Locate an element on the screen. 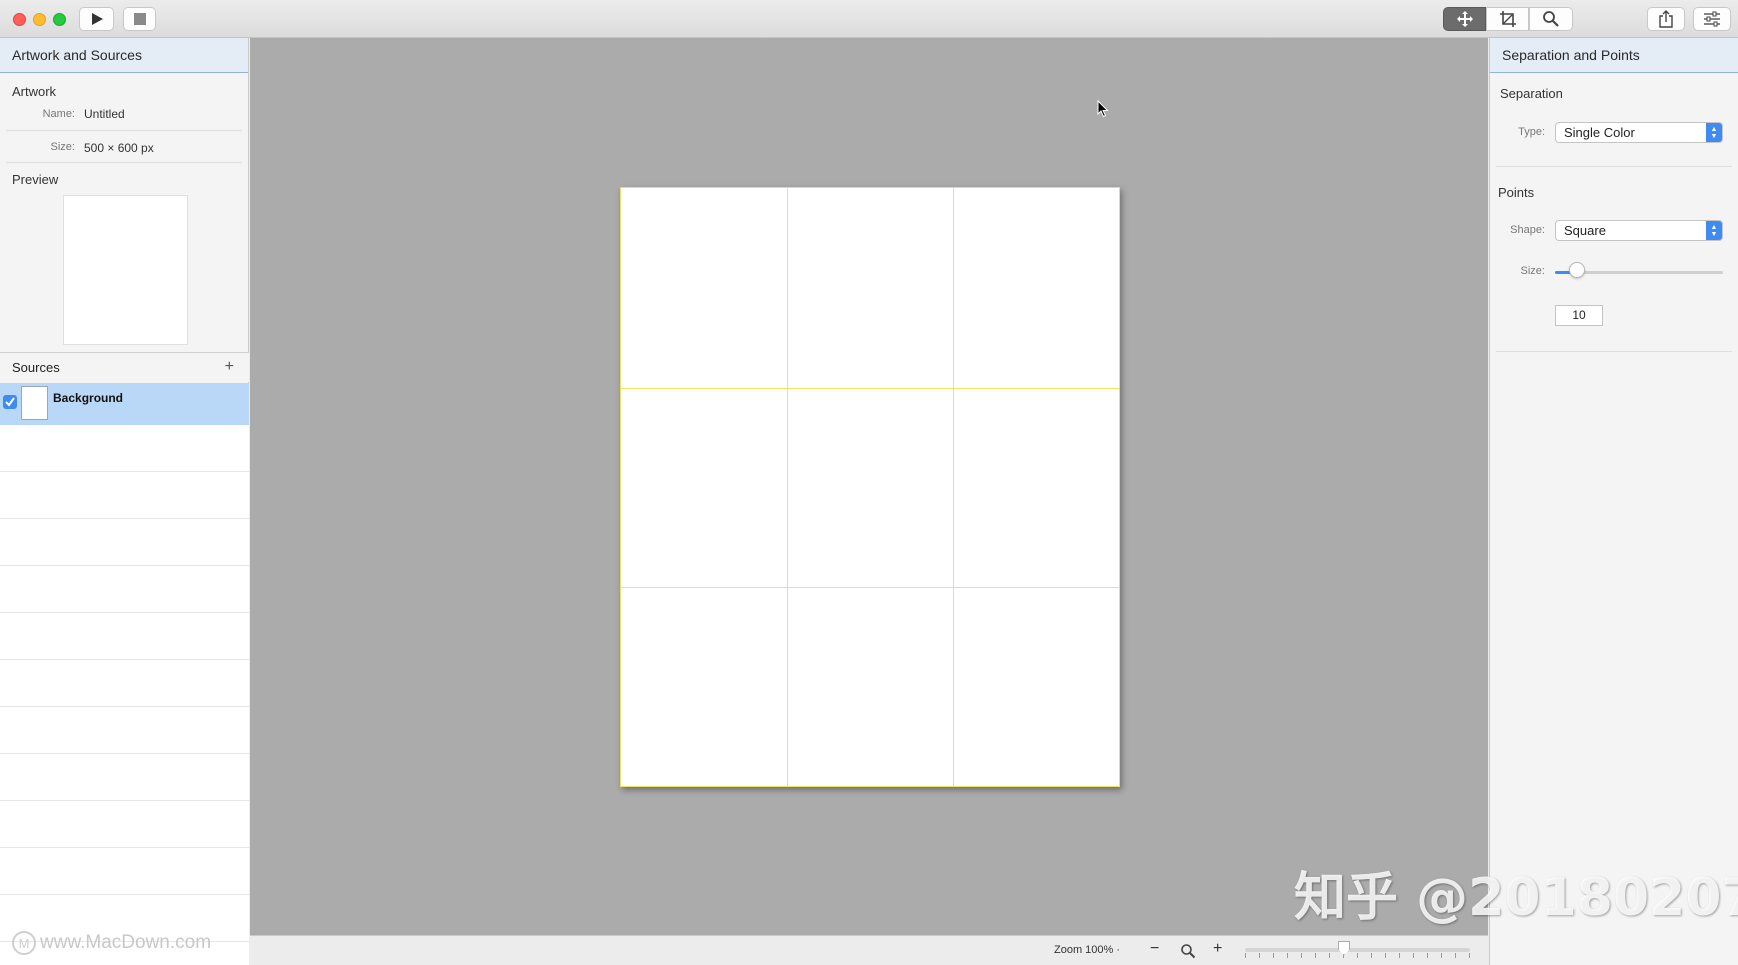 The width and height of the screenshot is (1738, 965). crop-tool-icon is located at coordinates (1507, 19).